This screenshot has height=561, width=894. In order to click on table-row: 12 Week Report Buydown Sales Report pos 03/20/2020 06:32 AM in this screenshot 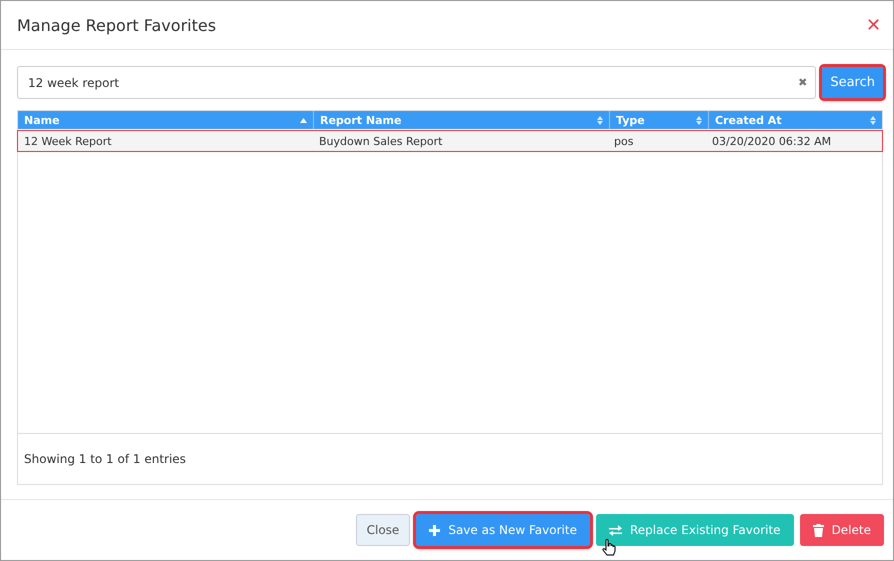, I will do `click(450, 141)`.